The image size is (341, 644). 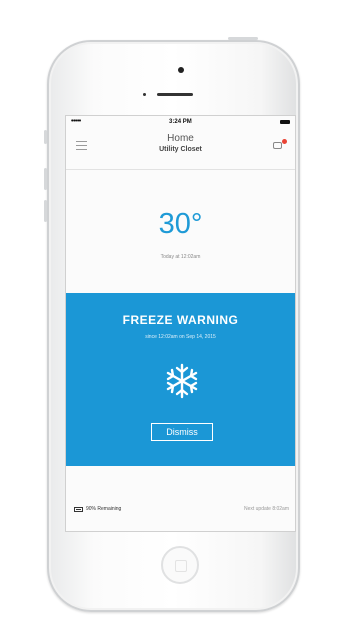 What do you see at coordinates (180, 498) in the screenshot?
I see `footer-bar: 90% Remaining Next update 8:02am` at bounding box center [180, 498].